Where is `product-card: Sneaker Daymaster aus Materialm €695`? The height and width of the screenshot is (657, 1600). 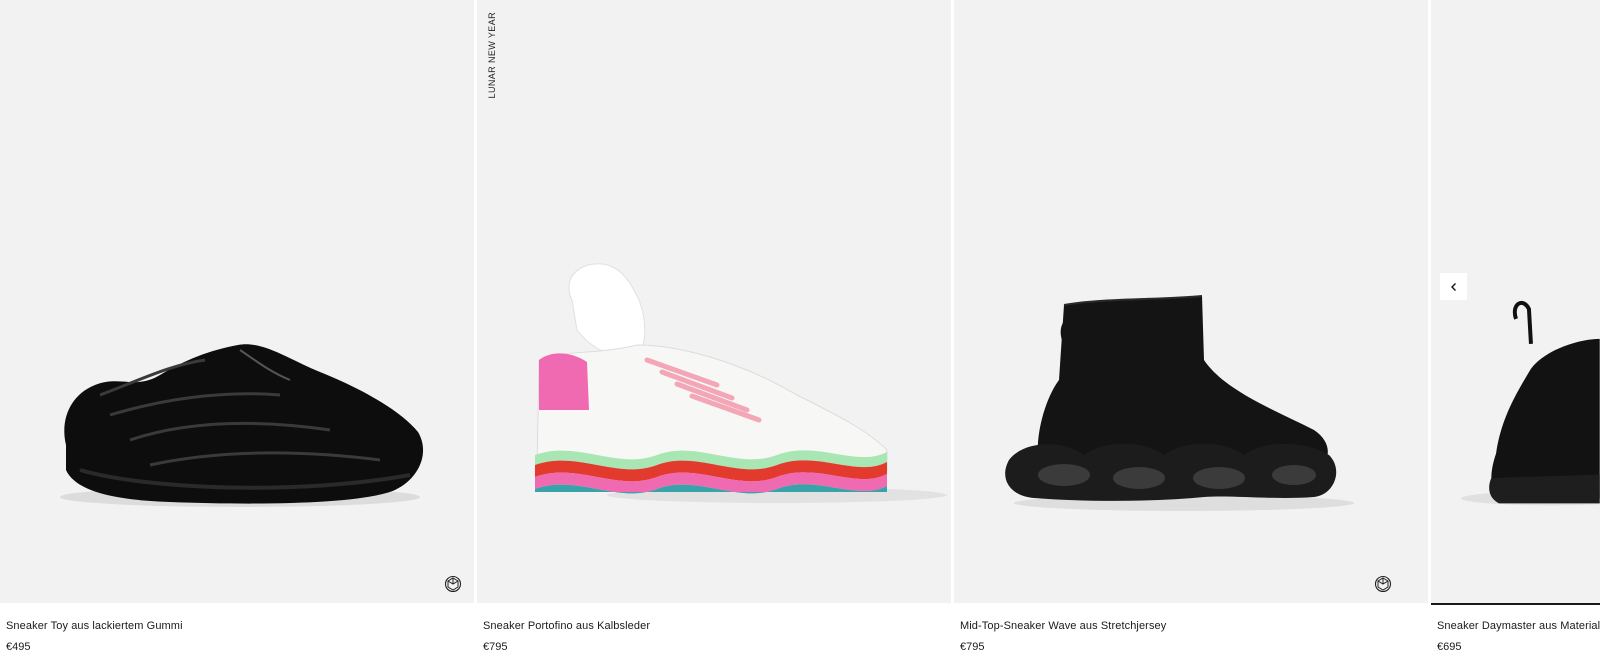 product-card: Sneaker Daymaster aus Materialm €695 is located at coordinates (1515, 328).